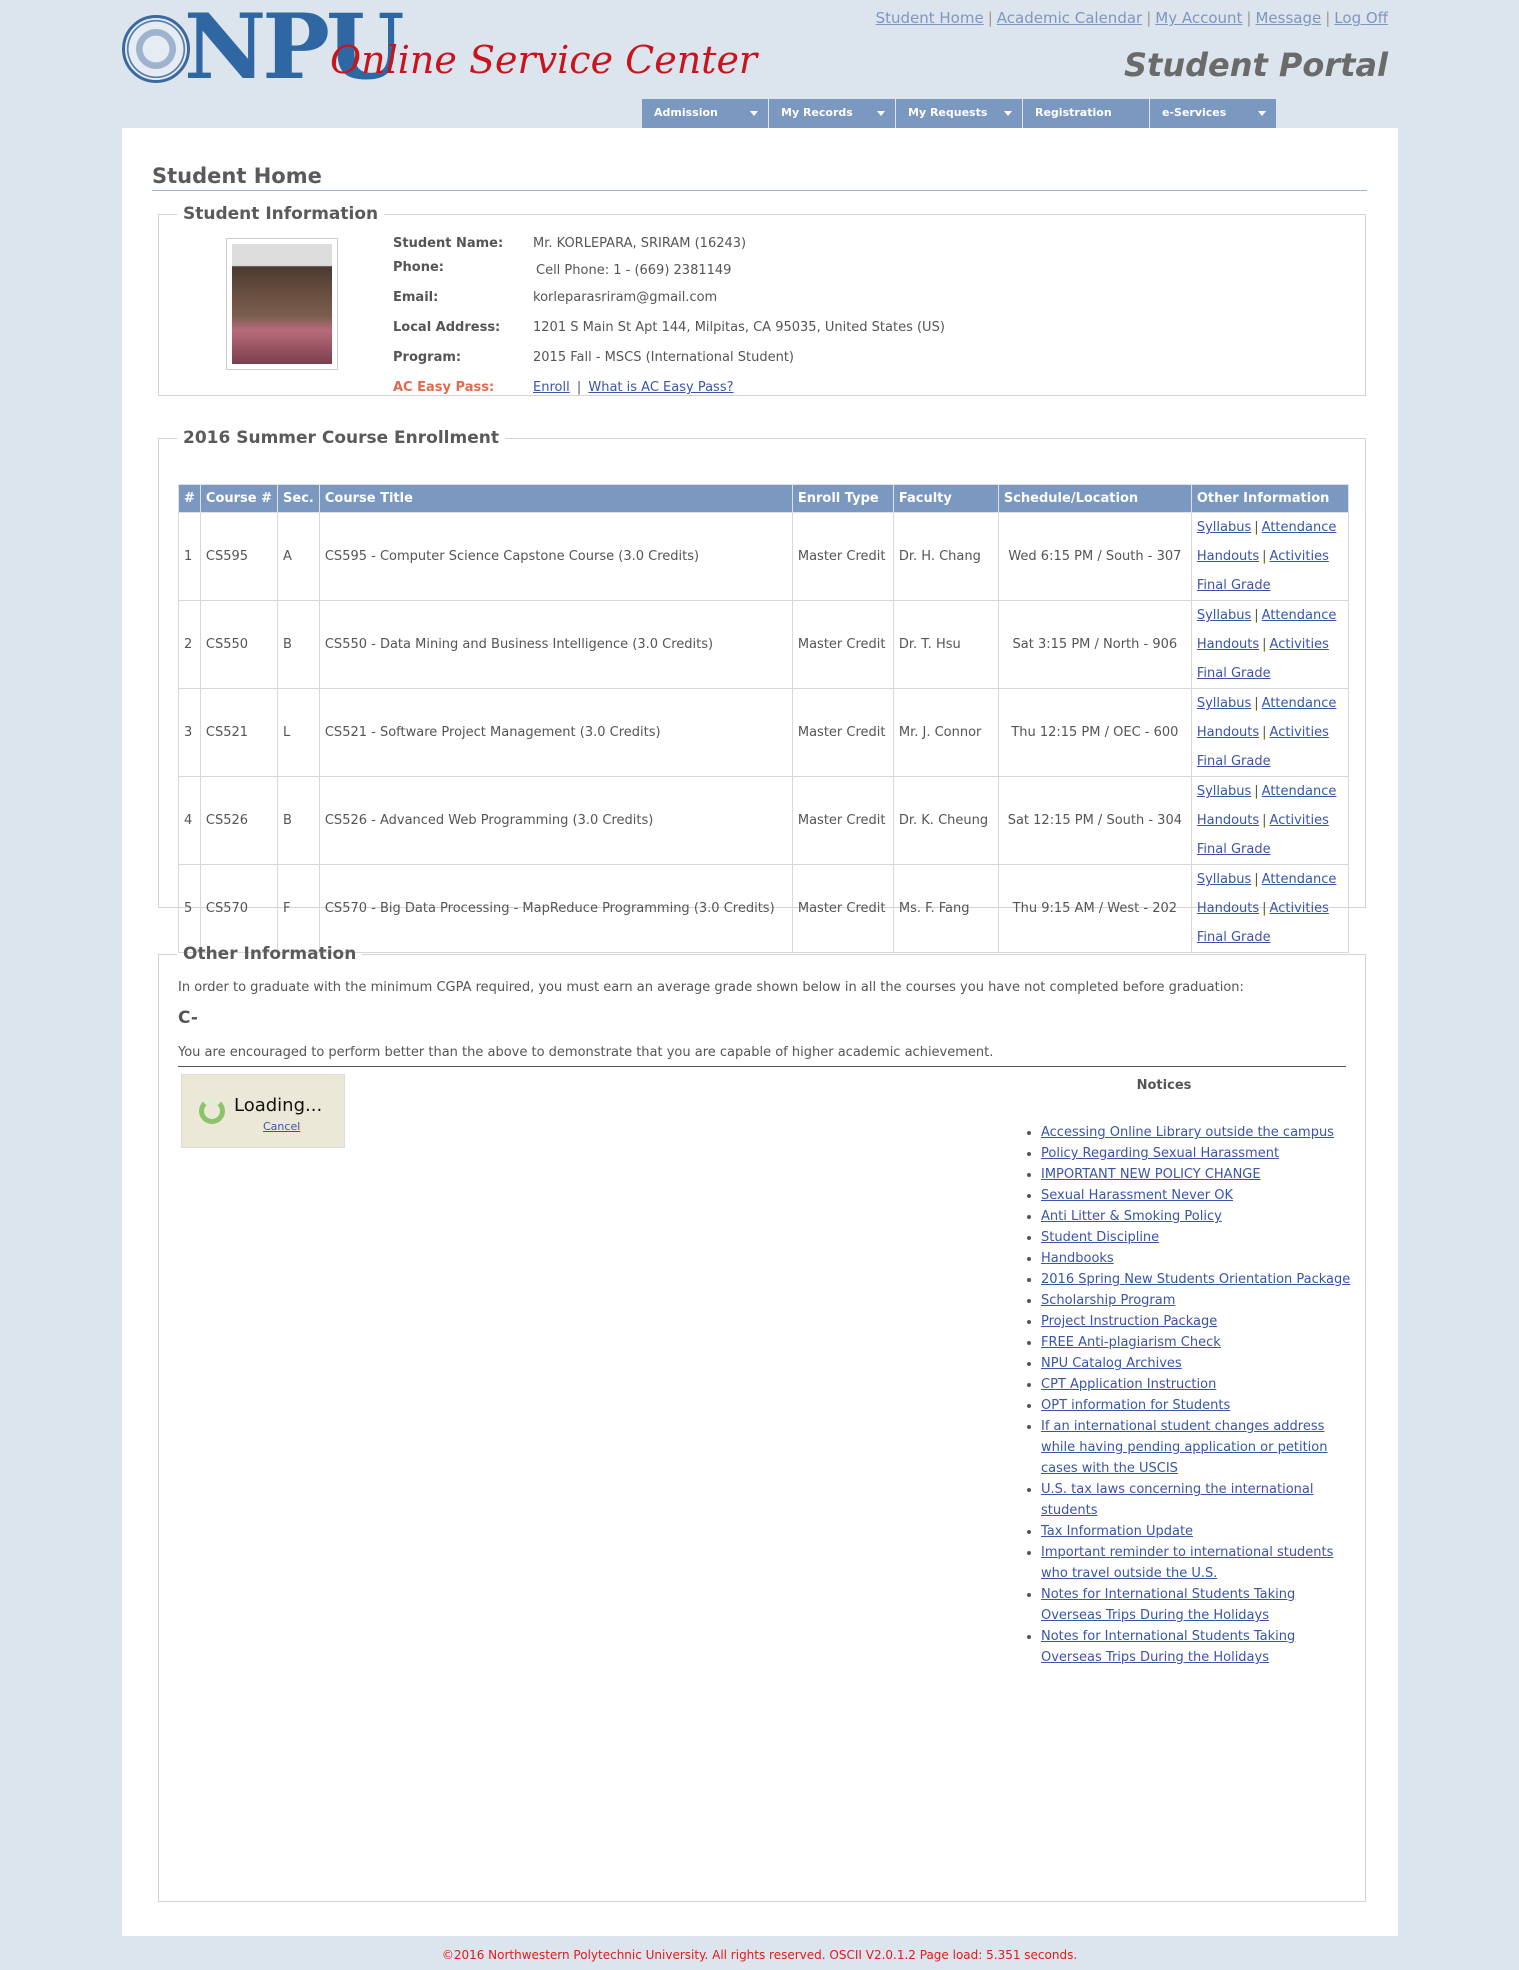 The width and height of the screenshot is (1519, 1970). Describe the element at coordinates (281, 1126) in the screenshot. I see `loading-cancel-link: Cancel` at that location.